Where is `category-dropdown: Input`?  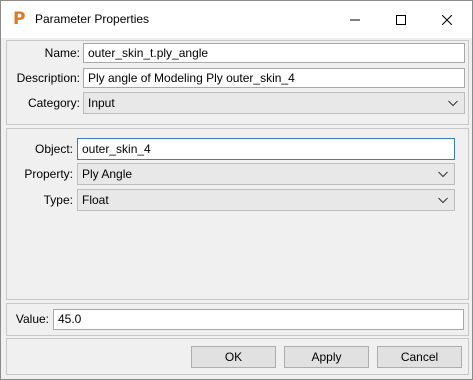
category-dropdown: Input is located at coordinates (274, 103).